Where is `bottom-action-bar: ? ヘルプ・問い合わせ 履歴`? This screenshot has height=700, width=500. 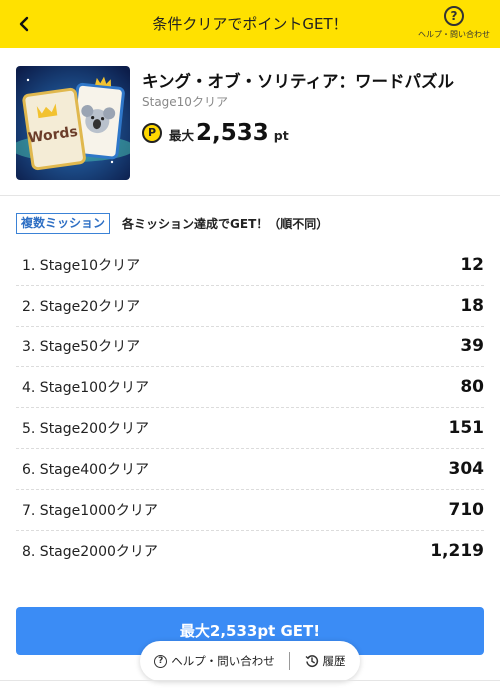
bottom-action-bar: ? ヘルプ・問い合わせ 履歴 is located at coordinates (250, 661).